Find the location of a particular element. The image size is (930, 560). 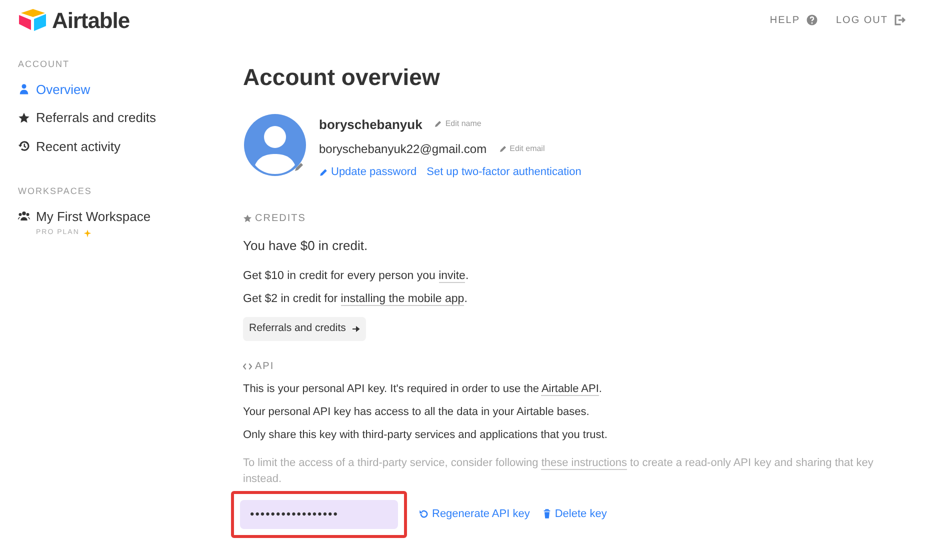

referrals-button: Referrals and credits is located at coordinates (304, 329).